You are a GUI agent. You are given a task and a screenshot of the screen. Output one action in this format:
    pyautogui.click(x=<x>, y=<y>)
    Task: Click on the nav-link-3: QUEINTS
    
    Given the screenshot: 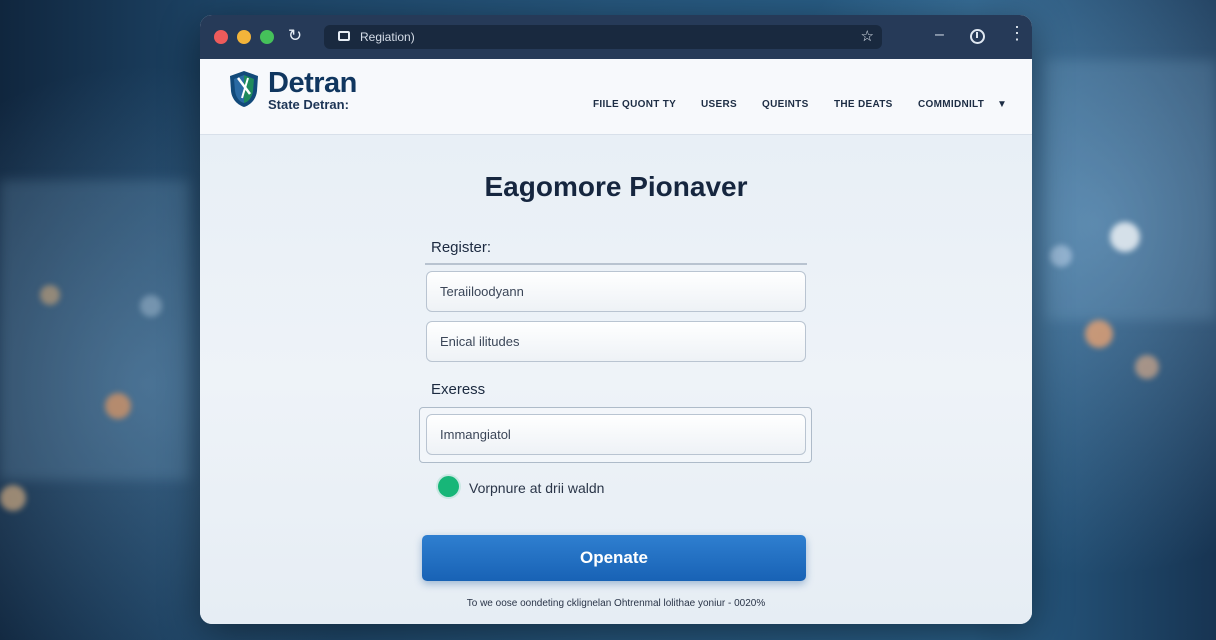 What is the action you would take?
    pyautogui.click(x=785, y=104)
    